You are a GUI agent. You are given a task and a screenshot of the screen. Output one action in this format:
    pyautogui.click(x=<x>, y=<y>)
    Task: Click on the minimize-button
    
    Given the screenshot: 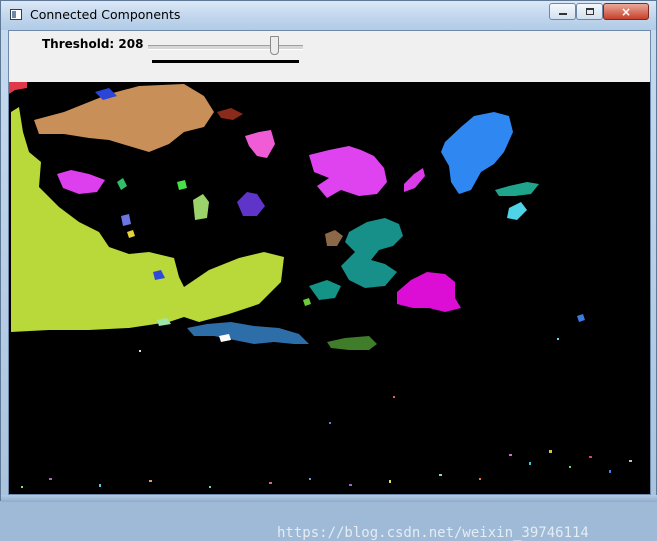 What is the action you would take?
    pyautogui.click(x=562, y=11)
    